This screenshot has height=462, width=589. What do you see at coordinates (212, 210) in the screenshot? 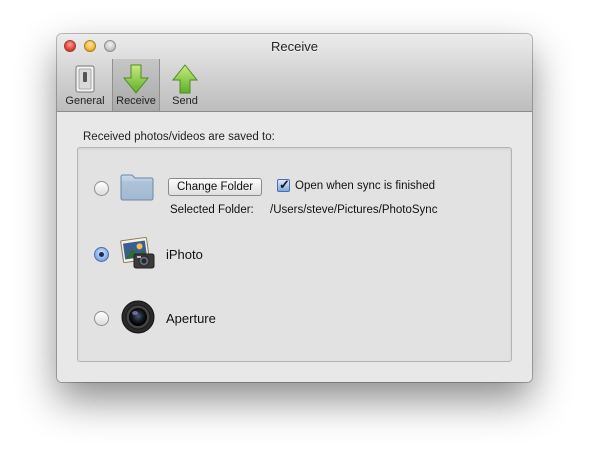
I see `selected-folder-label: Selected Folder:` at bounding box center [212, 210].